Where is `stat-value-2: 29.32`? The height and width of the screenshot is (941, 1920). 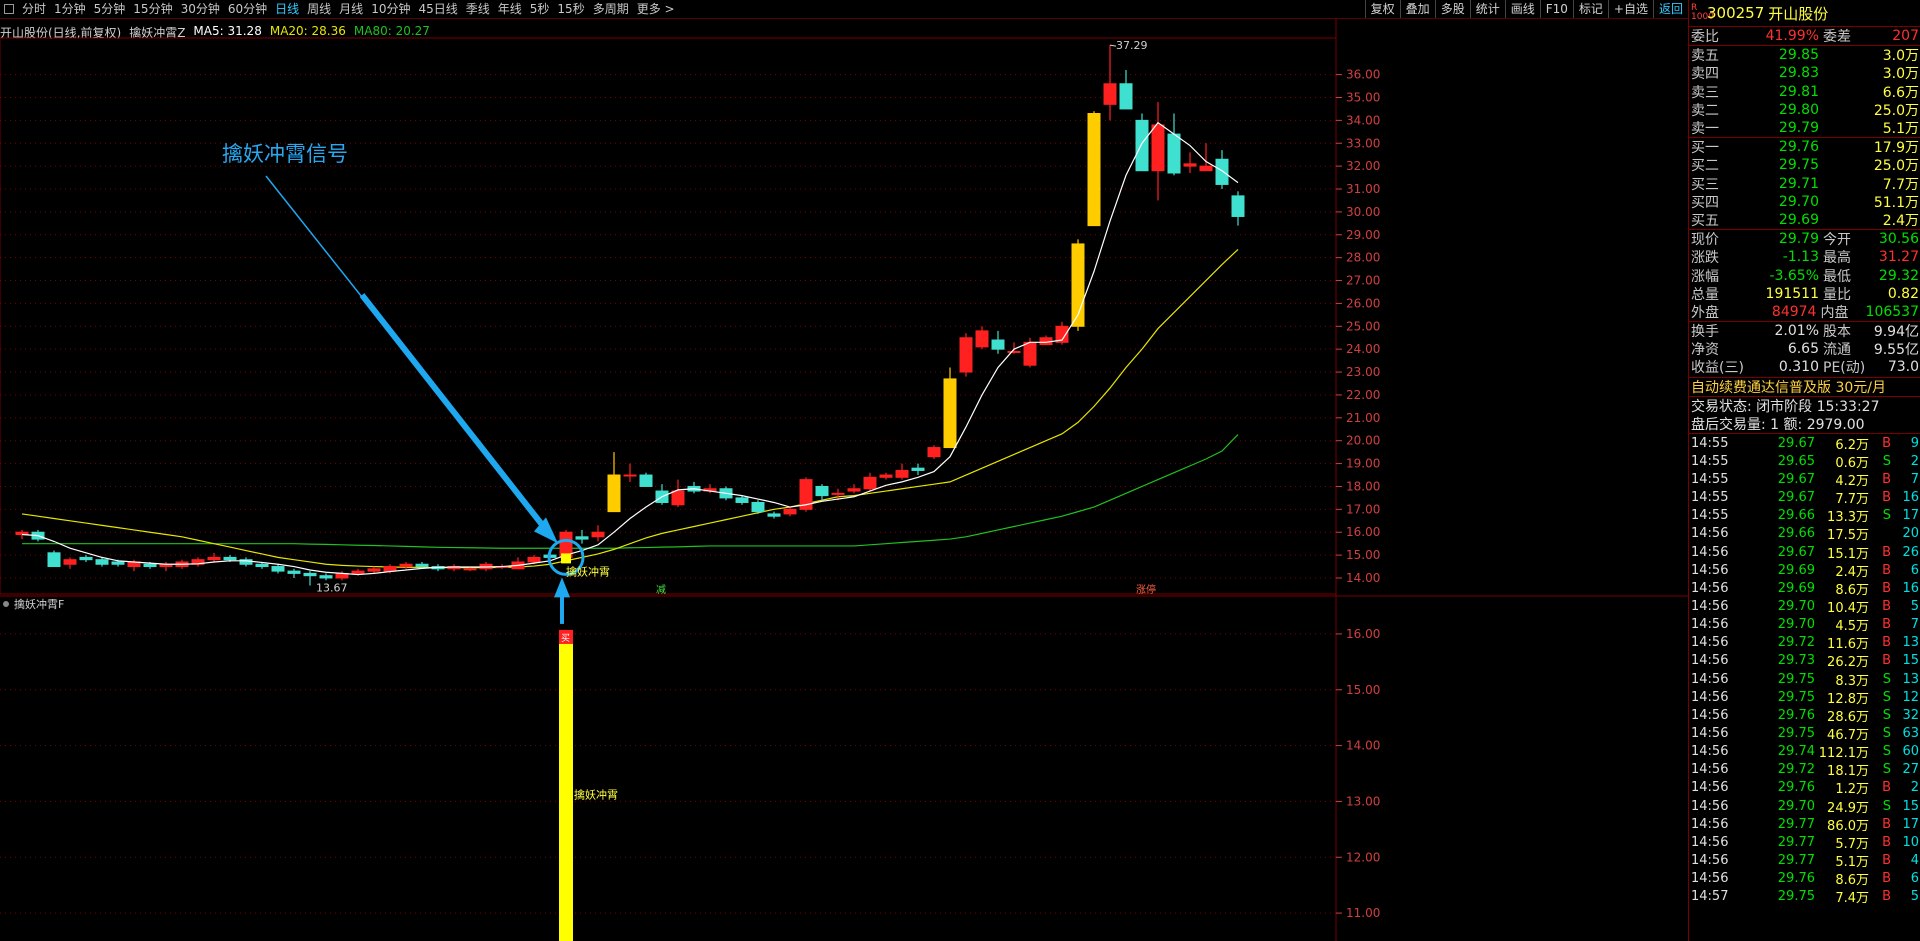 stat-value-2: 29.32 is located at coordinates (1898, 275).